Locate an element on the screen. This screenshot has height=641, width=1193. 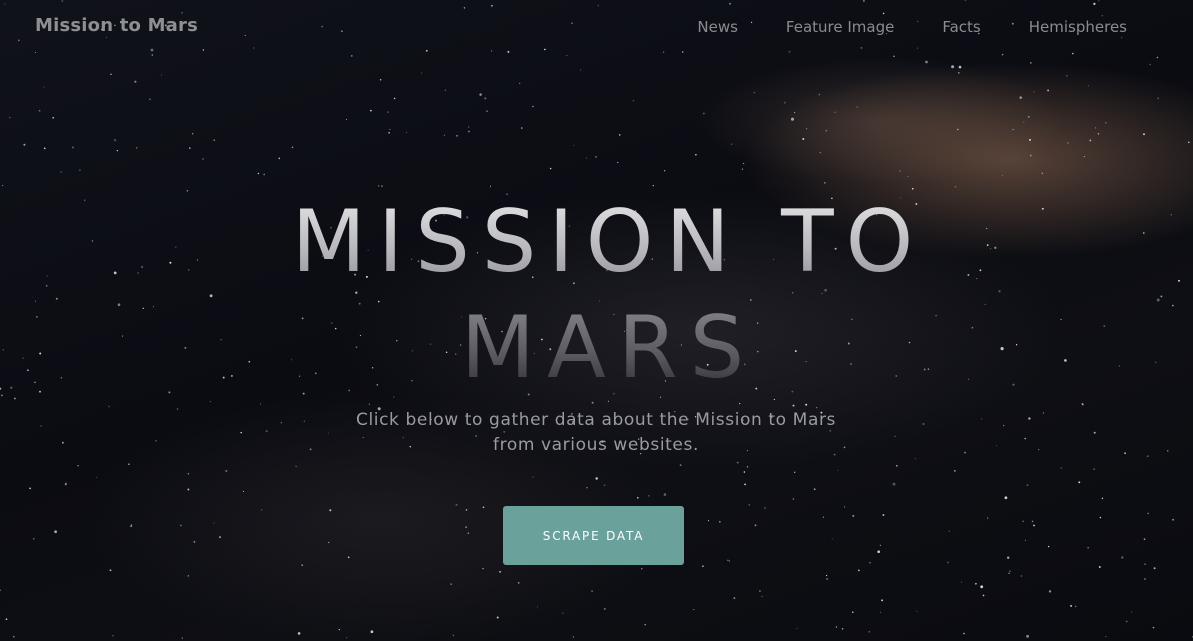
scrape-data-button: SCRAPE DATA is located at coordinates (593, 535).